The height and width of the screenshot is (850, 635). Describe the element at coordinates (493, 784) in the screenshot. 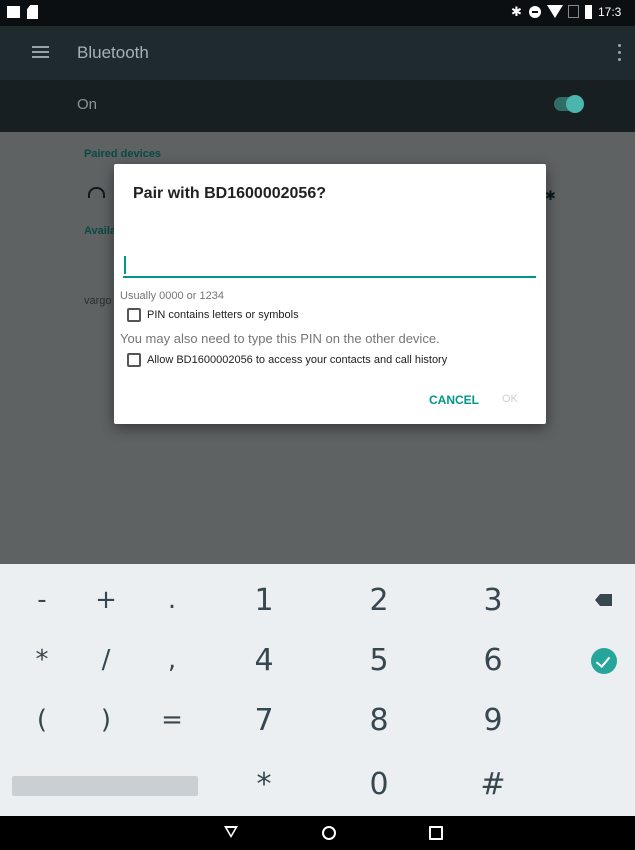

I see `key-hash: #` at that location.